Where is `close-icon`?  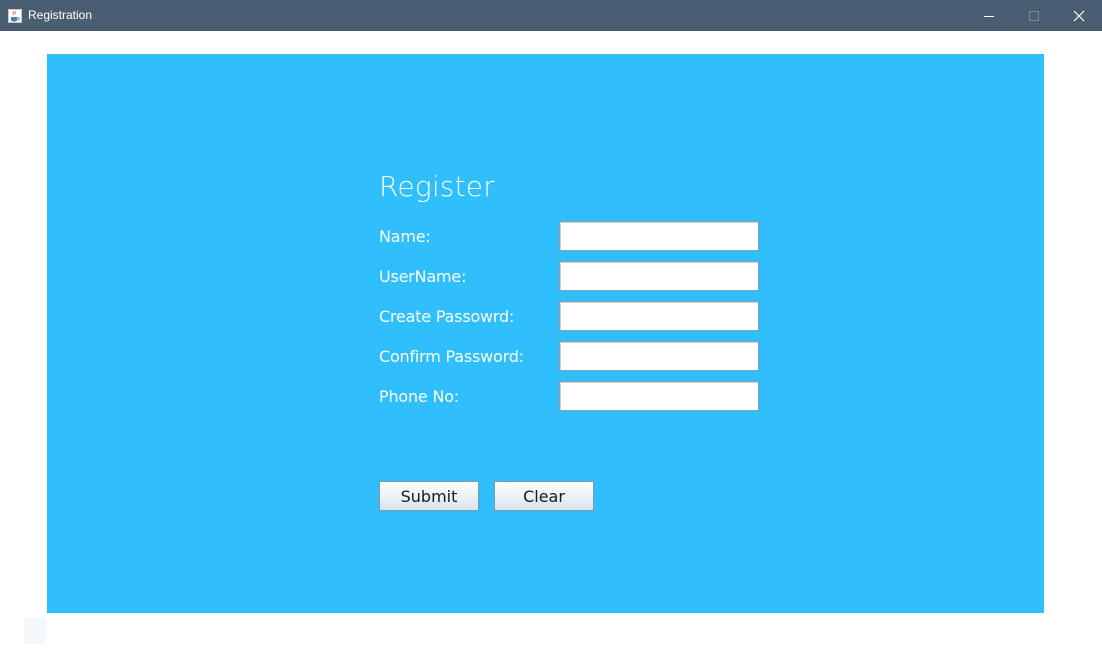
close-icon is located at coordinates (1079, 15).